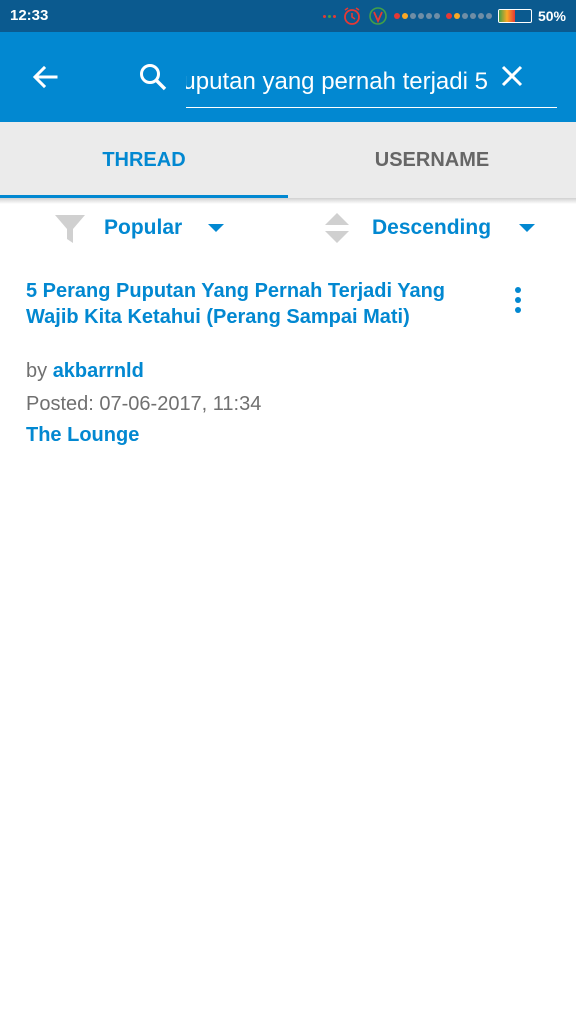 This screenshot has width=576, height=1024. I want to click on clear-search-button, so click(512, 76).